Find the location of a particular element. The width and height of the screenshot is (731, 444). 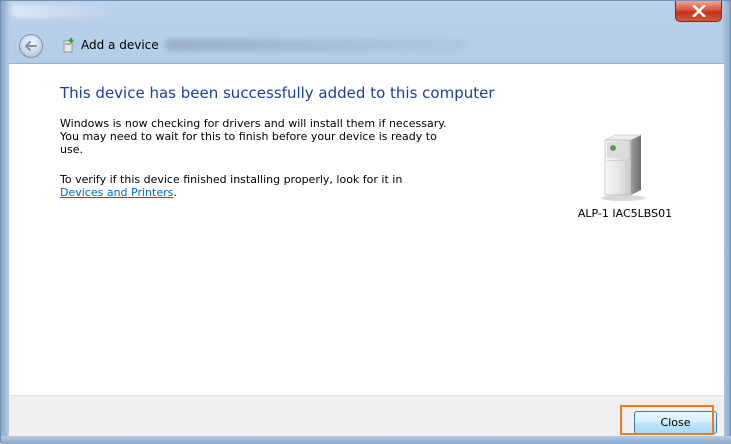

window-title-blurred is located at coordinates (66, 11).